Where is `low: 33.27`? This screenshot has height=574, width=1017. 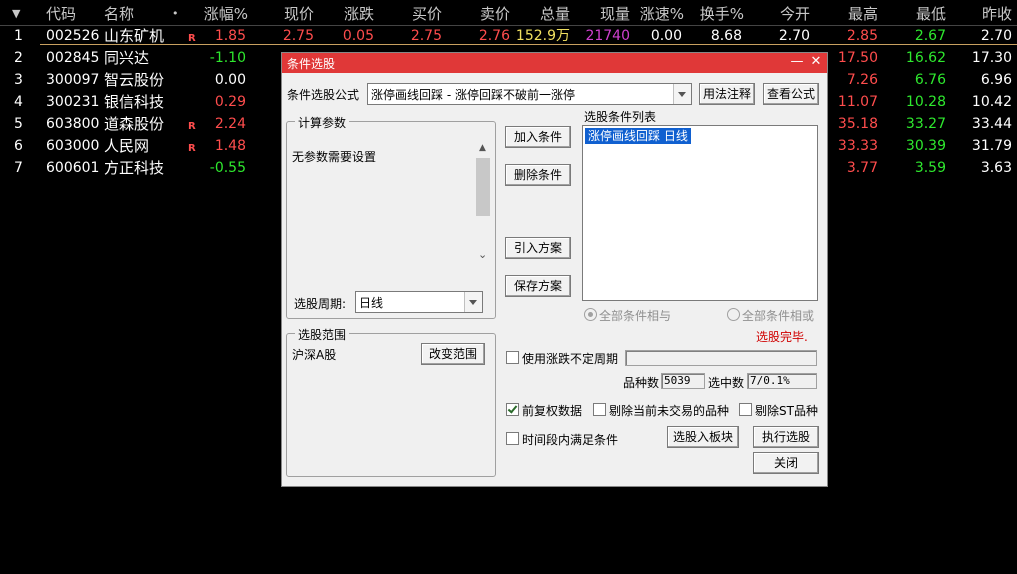 low: 33.27 is located at coordinates (925, 124).